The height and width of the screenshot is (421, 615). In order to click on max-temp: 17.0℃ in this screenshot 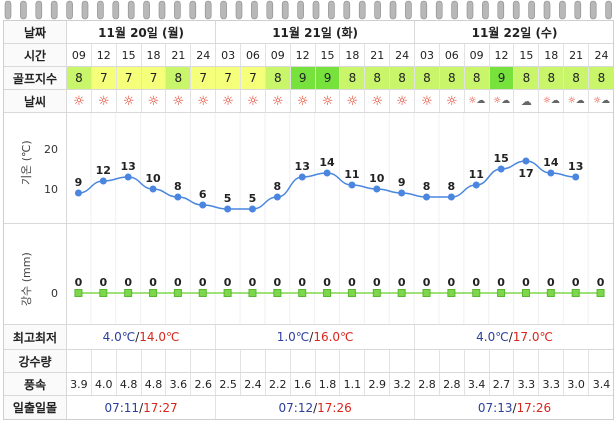, I will do `click(532, 337)`.